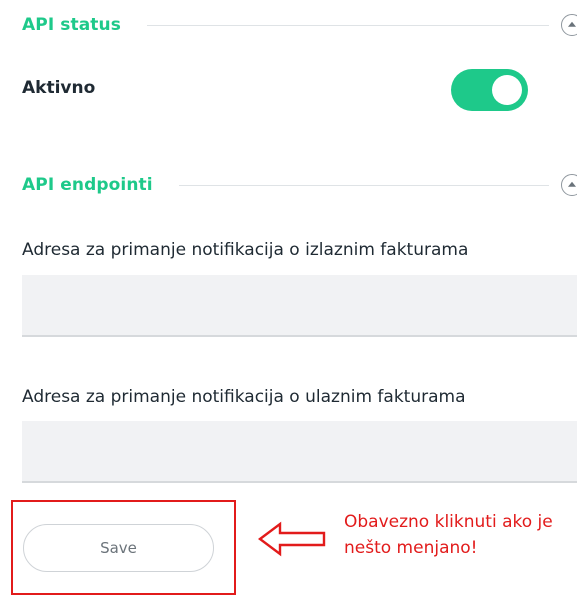 This screenshot has height=595, width=577. What do you see at coordinates (87, 185) in the screenshot?
I see `api-endpoints-title: API endpointi` at bounding box center [87, 185].